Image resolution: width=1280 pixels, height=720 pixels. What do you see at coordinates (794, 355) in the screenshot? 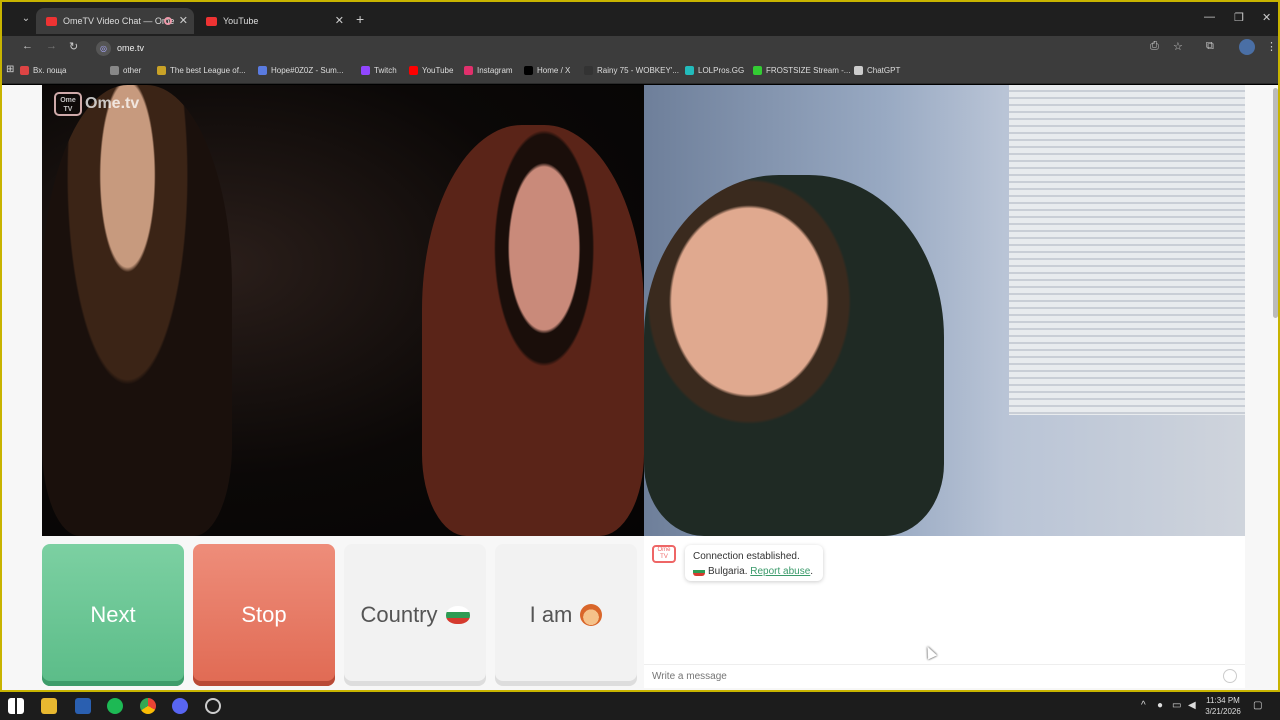
I see `self-person` at bounding box center [794, 355].